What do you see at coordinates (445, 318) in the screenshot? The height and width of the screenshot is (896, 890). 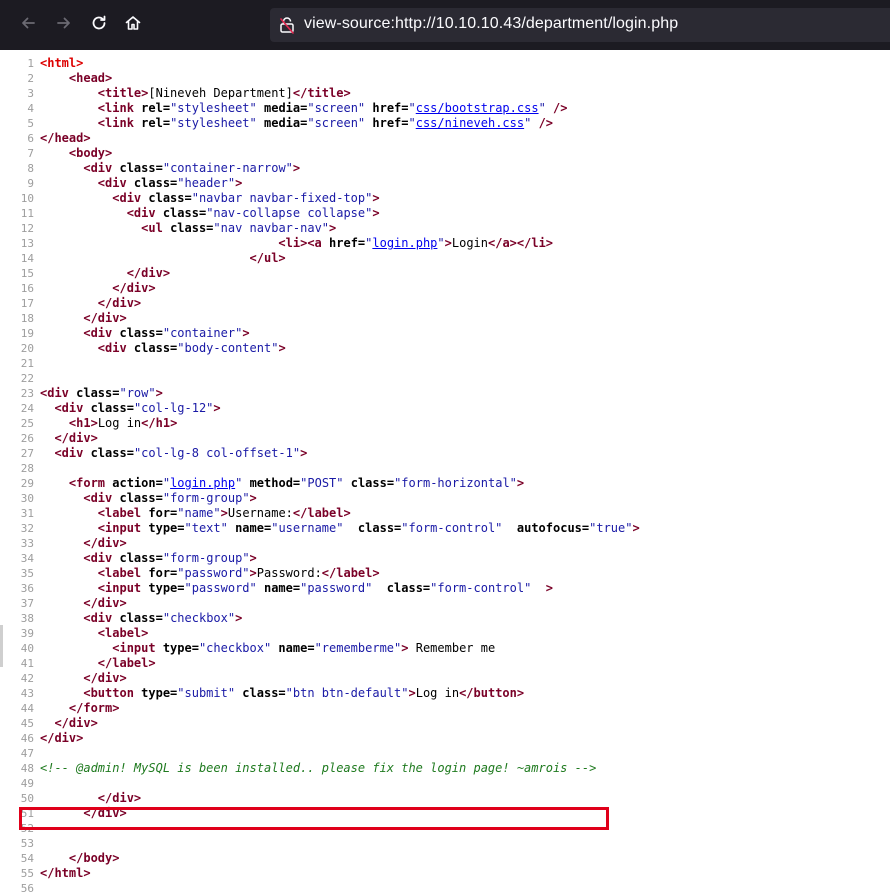 I see `source-line: 18 </div>` at bounding box center [445, 318].